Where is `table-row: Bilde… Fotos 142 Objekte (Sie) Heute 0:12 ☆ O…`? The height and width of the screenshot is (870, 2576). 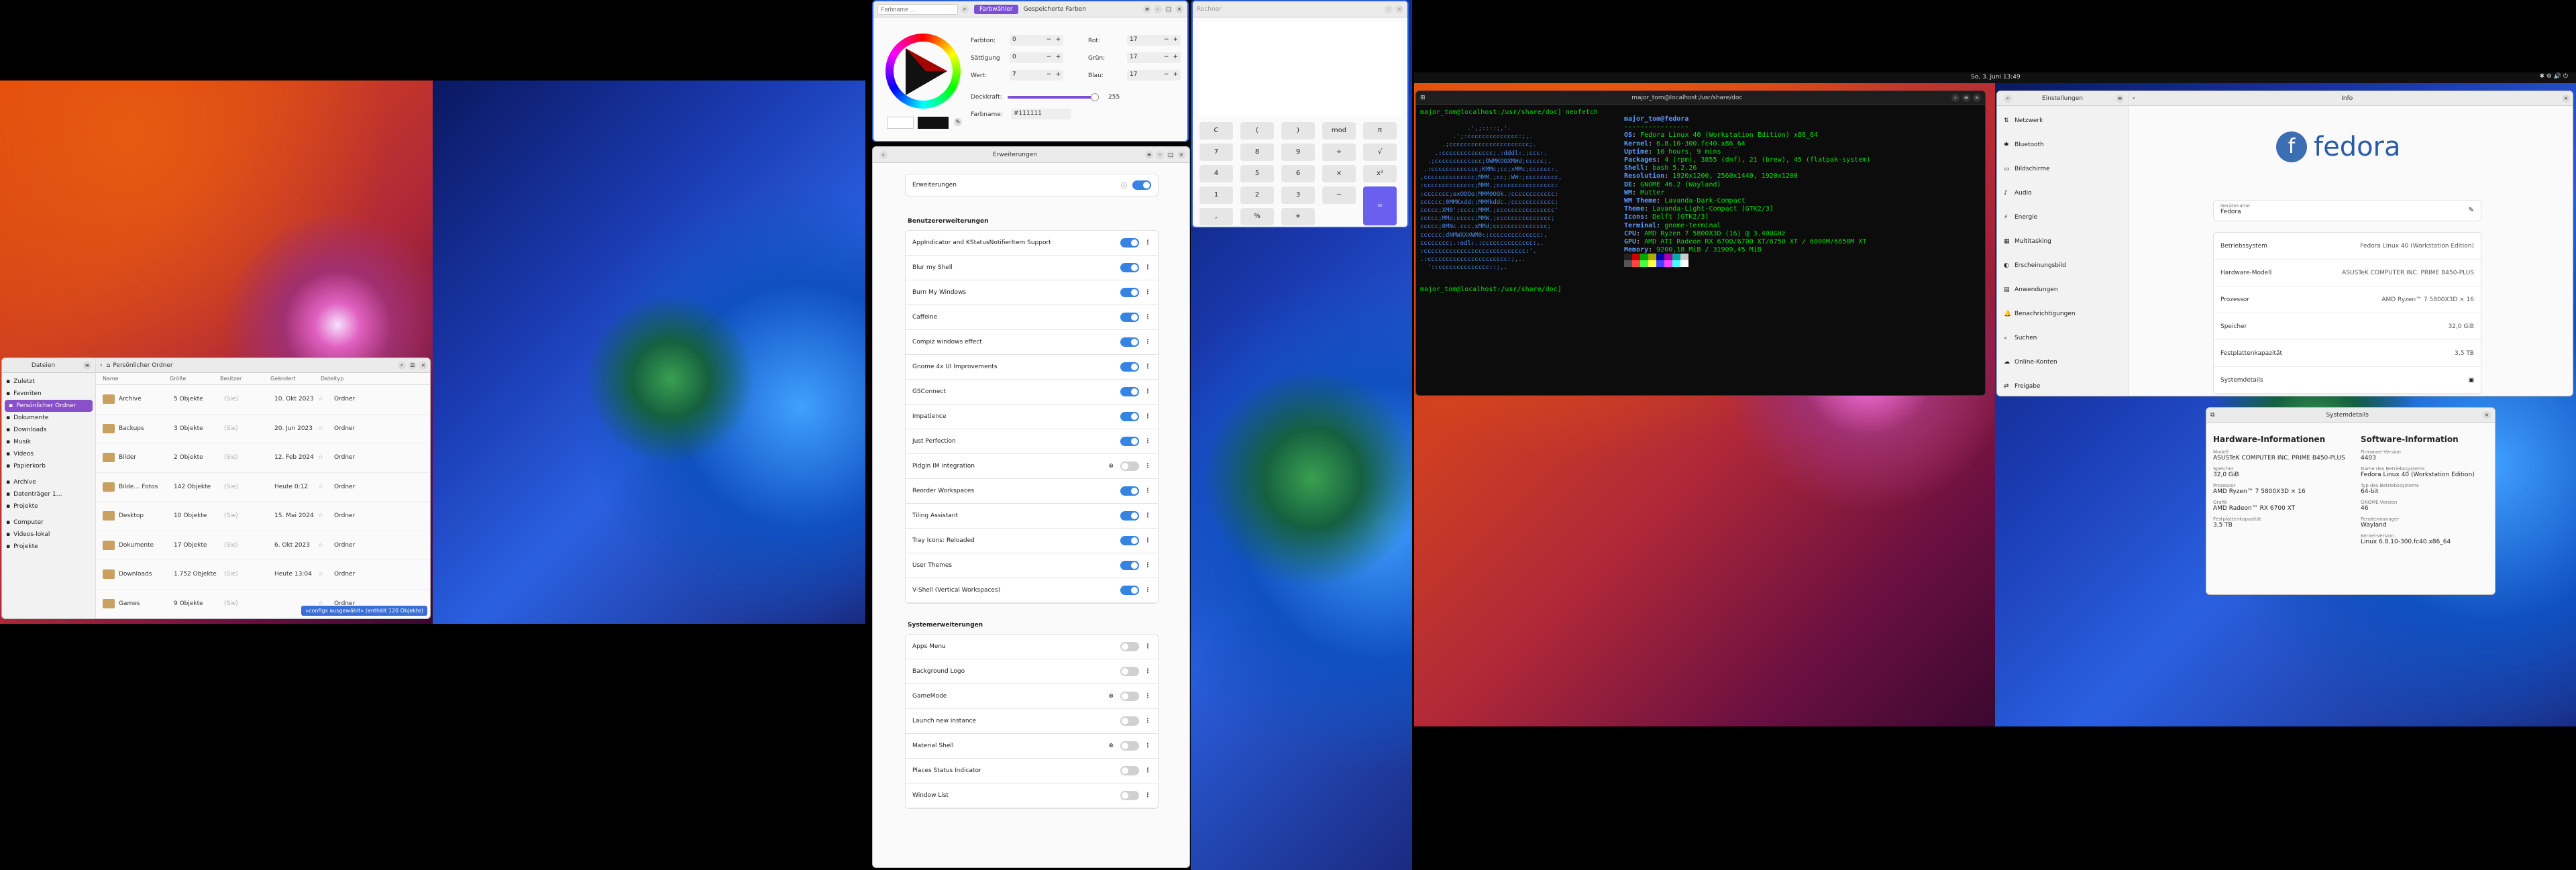
table-row: Bilde… Fotos 142 Objekte (Sie) Heute 0:12 ☆ O… is located at coordinates (263, 487).